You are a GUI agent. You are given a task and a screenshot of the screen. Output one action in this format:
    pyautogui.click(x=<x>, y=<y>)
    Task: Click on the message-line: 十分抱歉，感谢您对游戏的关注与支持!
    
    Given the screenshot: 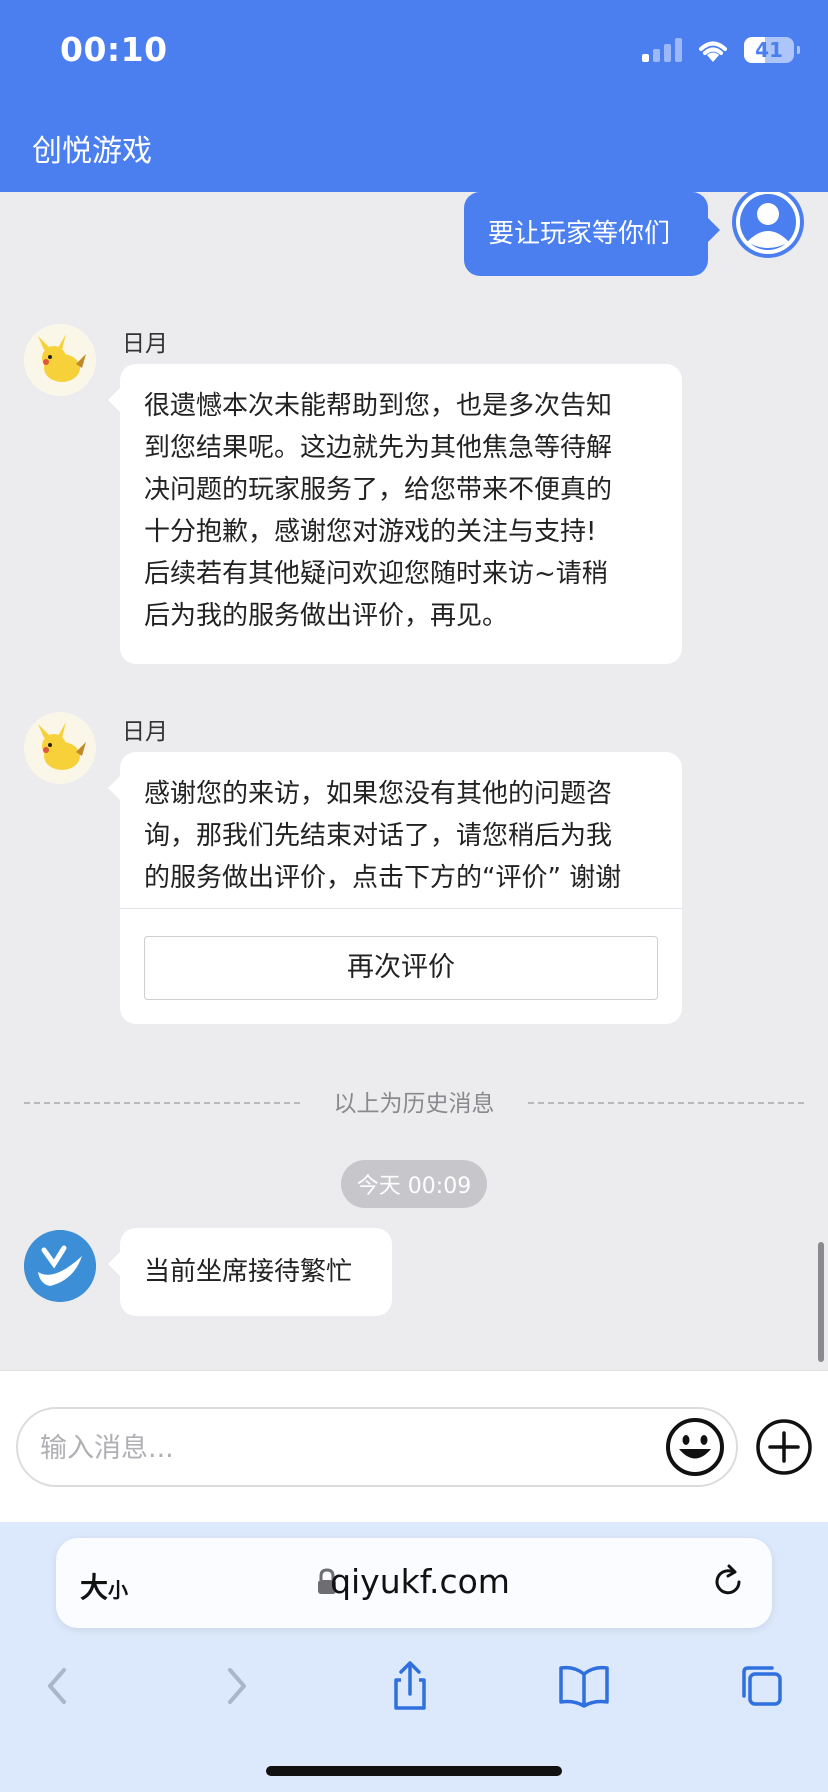 What is the action you would take?
    pyautogui.click(x=370, y=532)
    